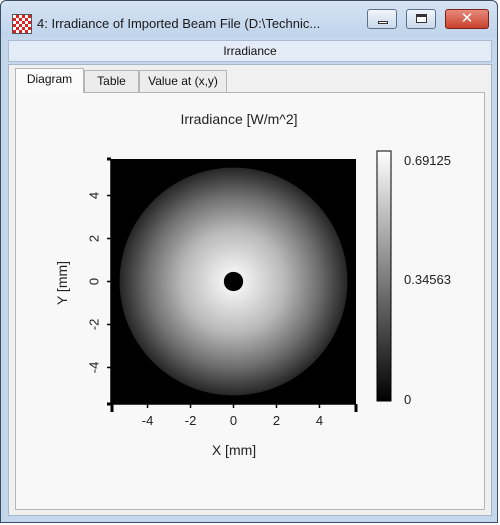 Image resolution: width=500 pixels, height=525 pixels. Describe the element at coordinates (238, 119) in the screenshot. I see `chart-title: Irradiance [W/m^2]` at that location.